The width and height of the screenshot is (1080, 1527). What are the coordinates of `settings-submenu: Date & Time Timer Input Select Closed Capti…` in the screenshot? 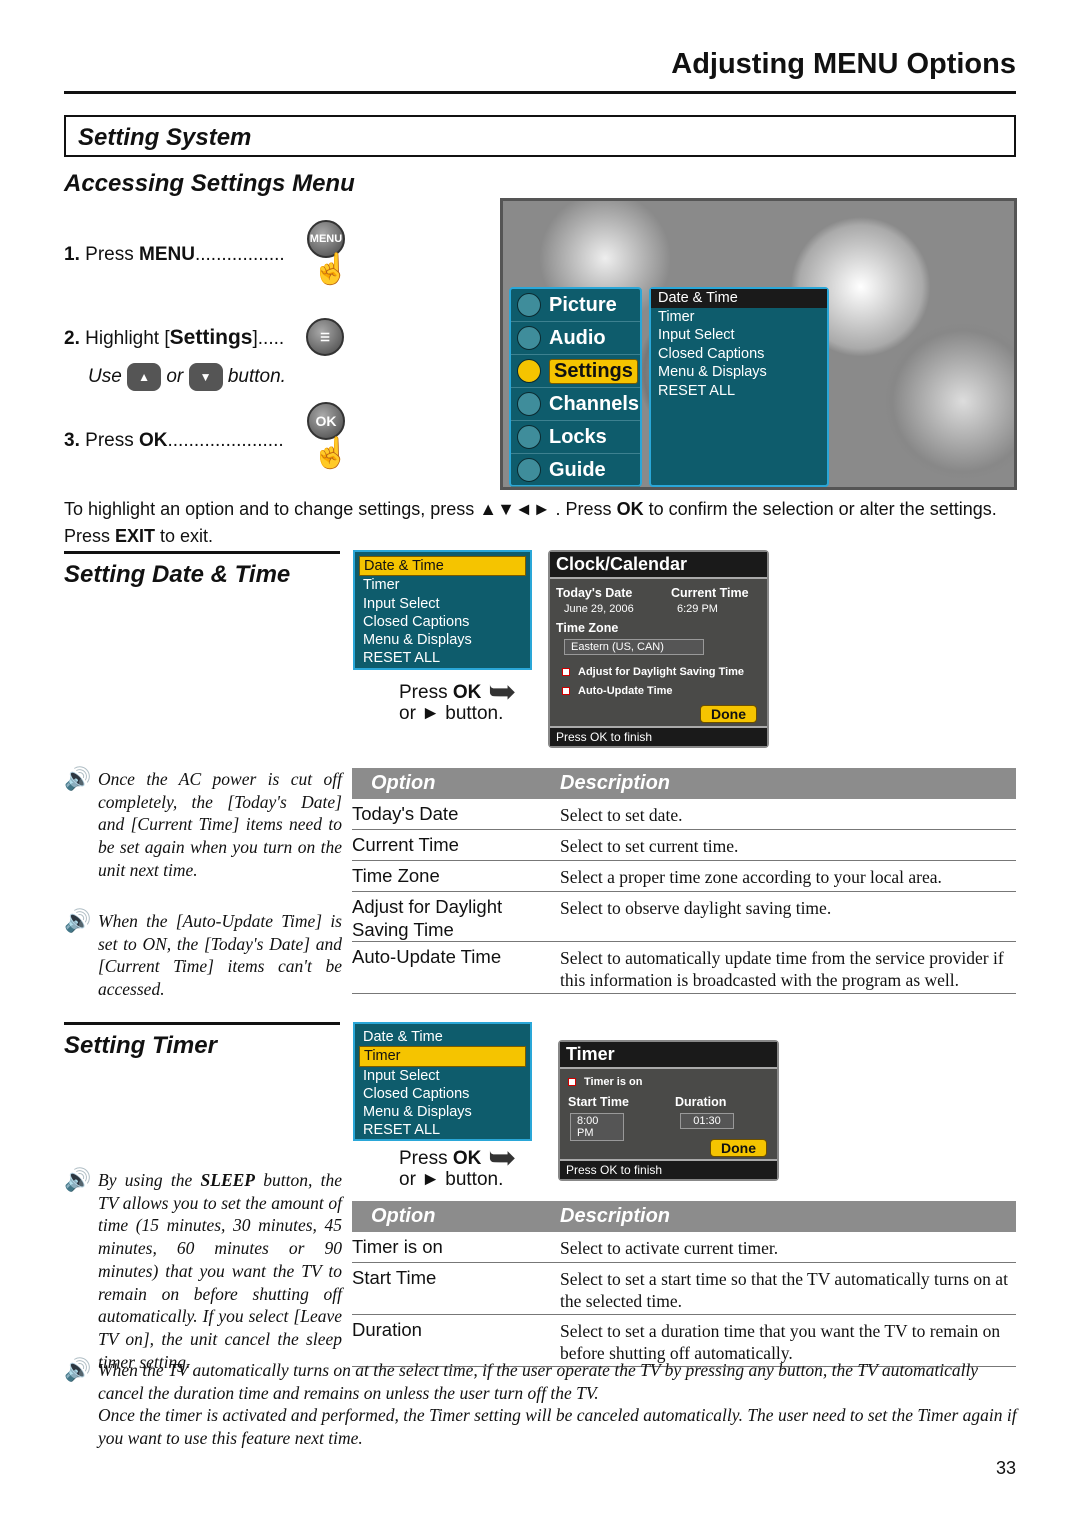 It's located at (739, 387).